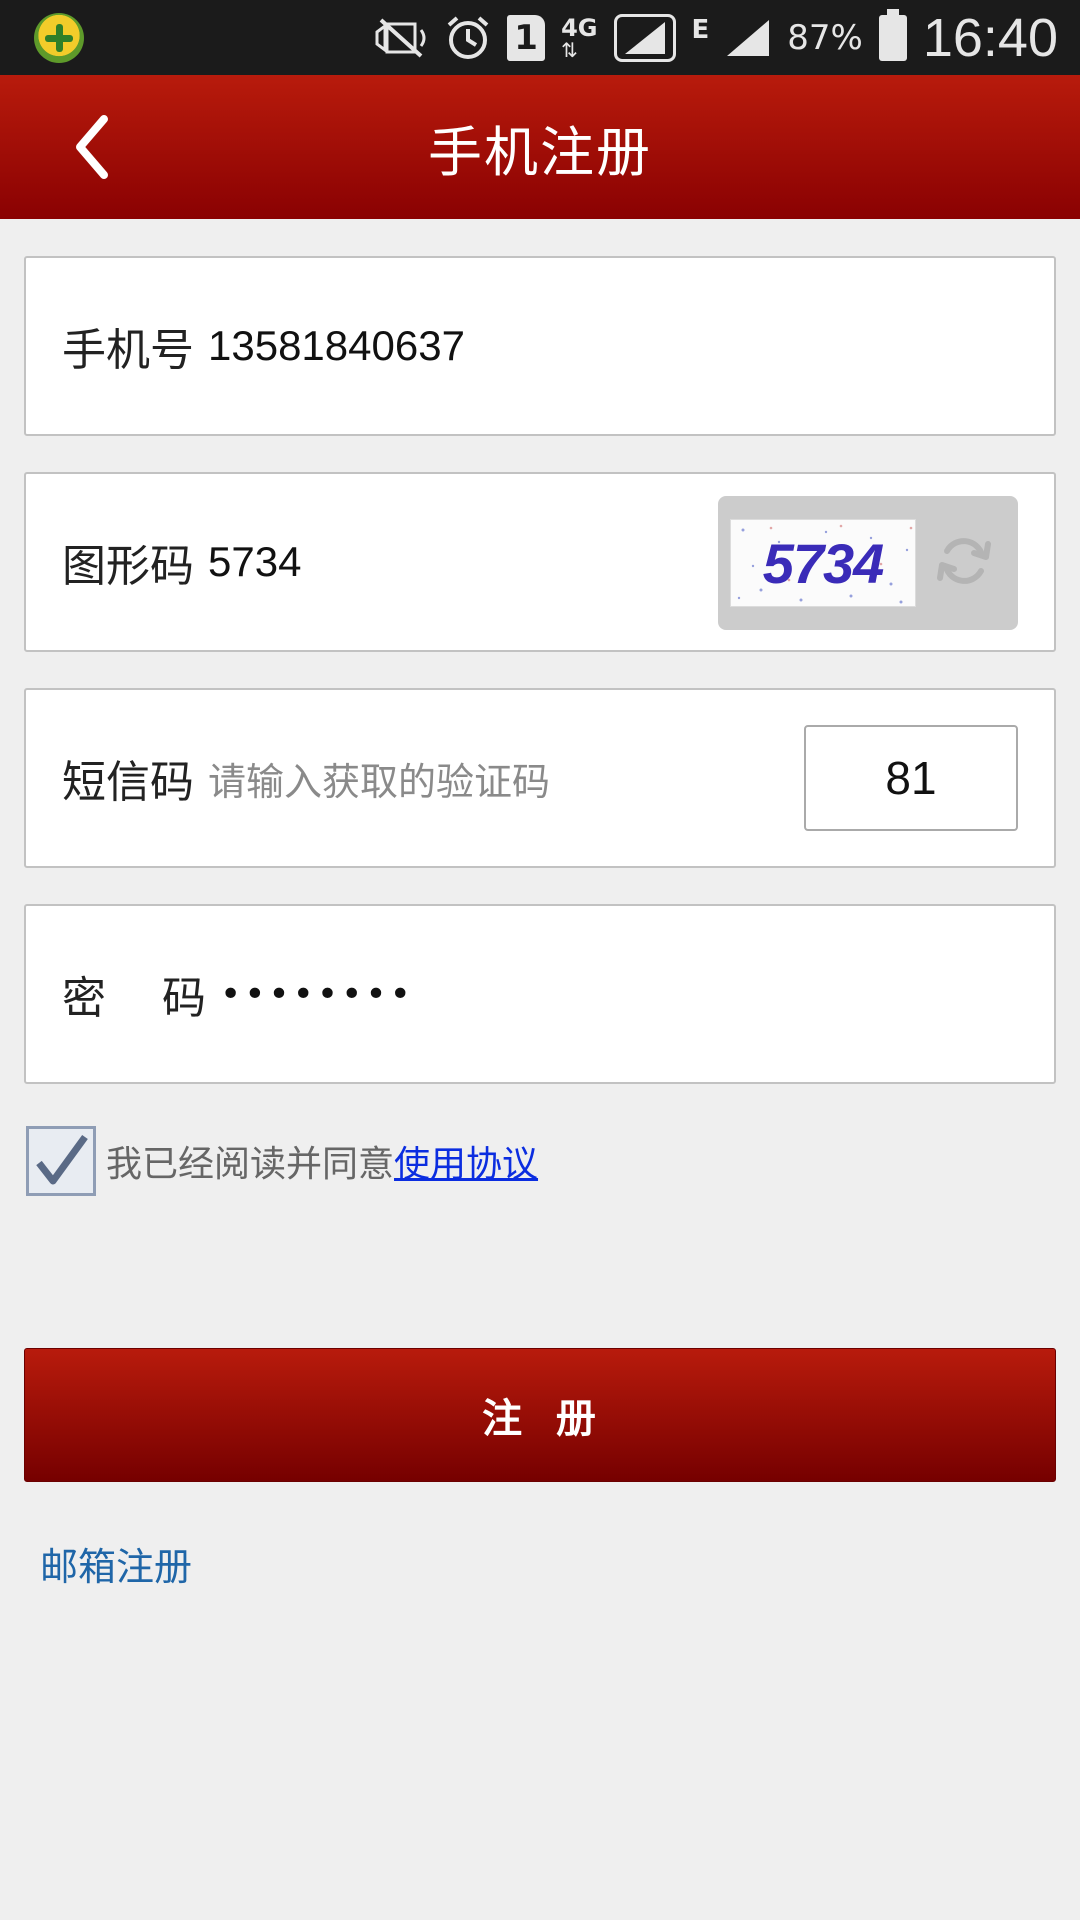  Describe the element at coordinates (990, 37) in the screenshot. I see `clock: 16:40` at that location.